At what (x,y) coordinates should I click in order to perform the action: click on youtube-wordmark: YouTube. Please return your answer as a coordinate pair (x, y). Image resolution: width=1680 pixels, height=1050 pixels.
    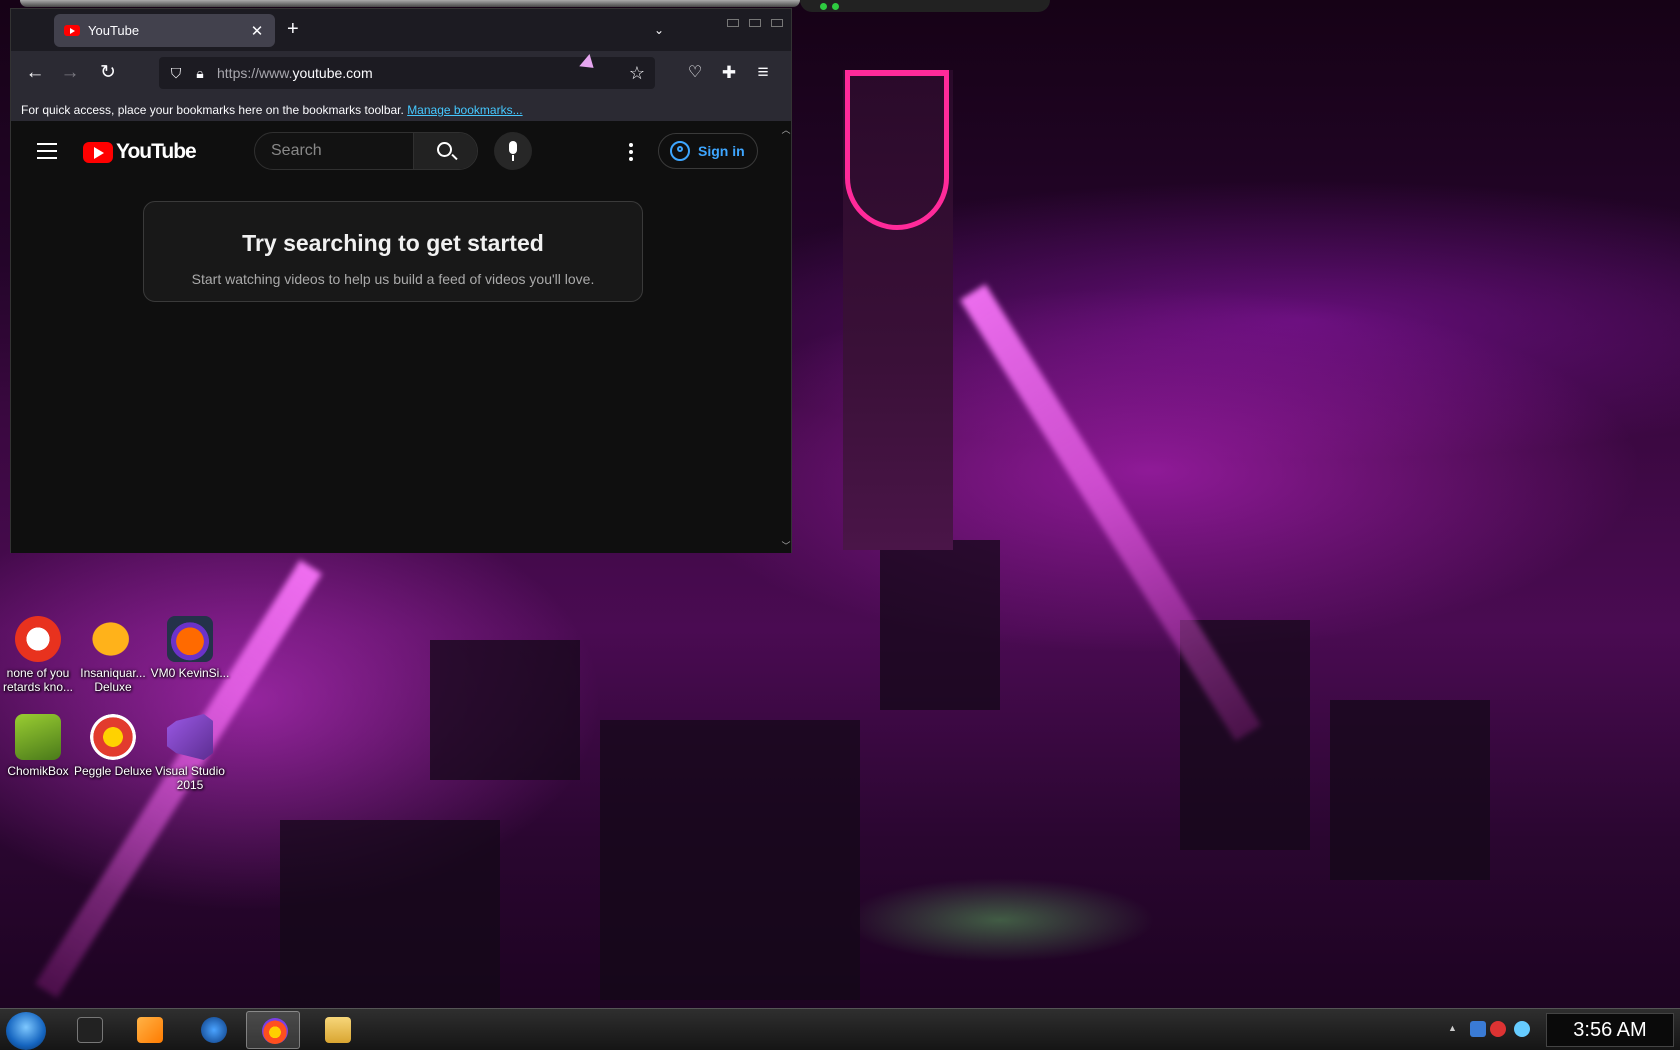
    Looking at the image, I should click on (156, 151).